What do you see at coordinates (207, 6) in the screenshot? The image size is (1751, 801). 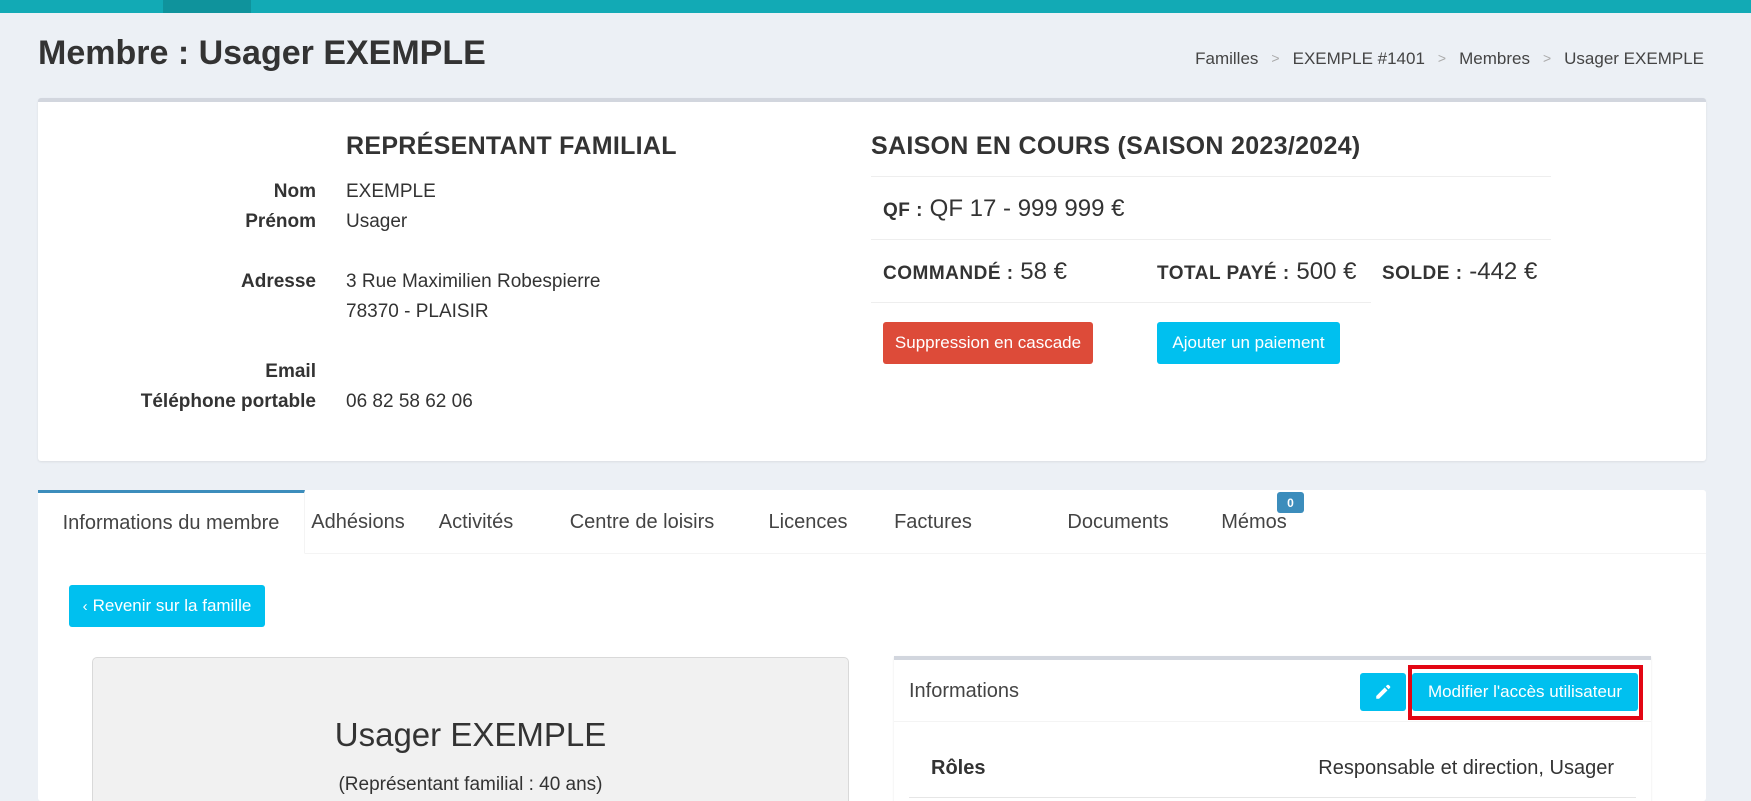 I see `navbar-active-segment` at bounding box center [207, 6].